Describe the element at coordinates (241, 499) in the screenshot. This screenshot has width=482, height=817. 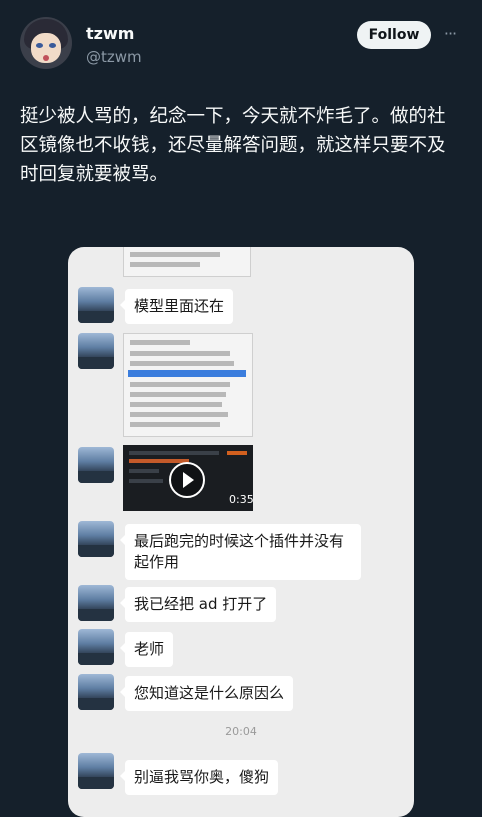
I see `video-duration: 0:35` at that location.